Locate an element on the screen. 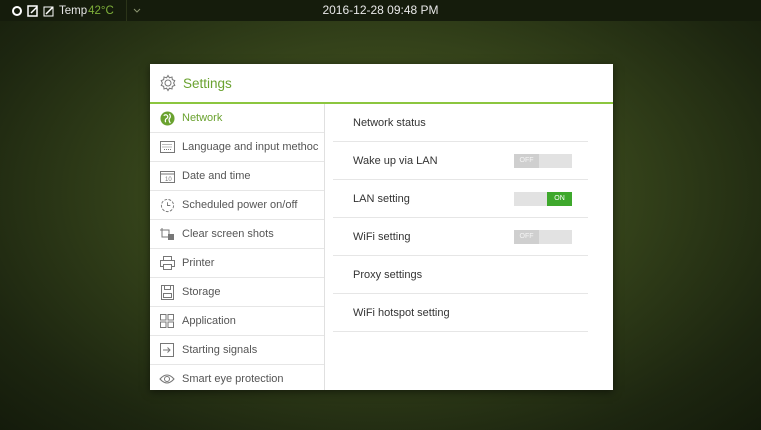  svg-text: 10 is located at coordinates (168, 180).